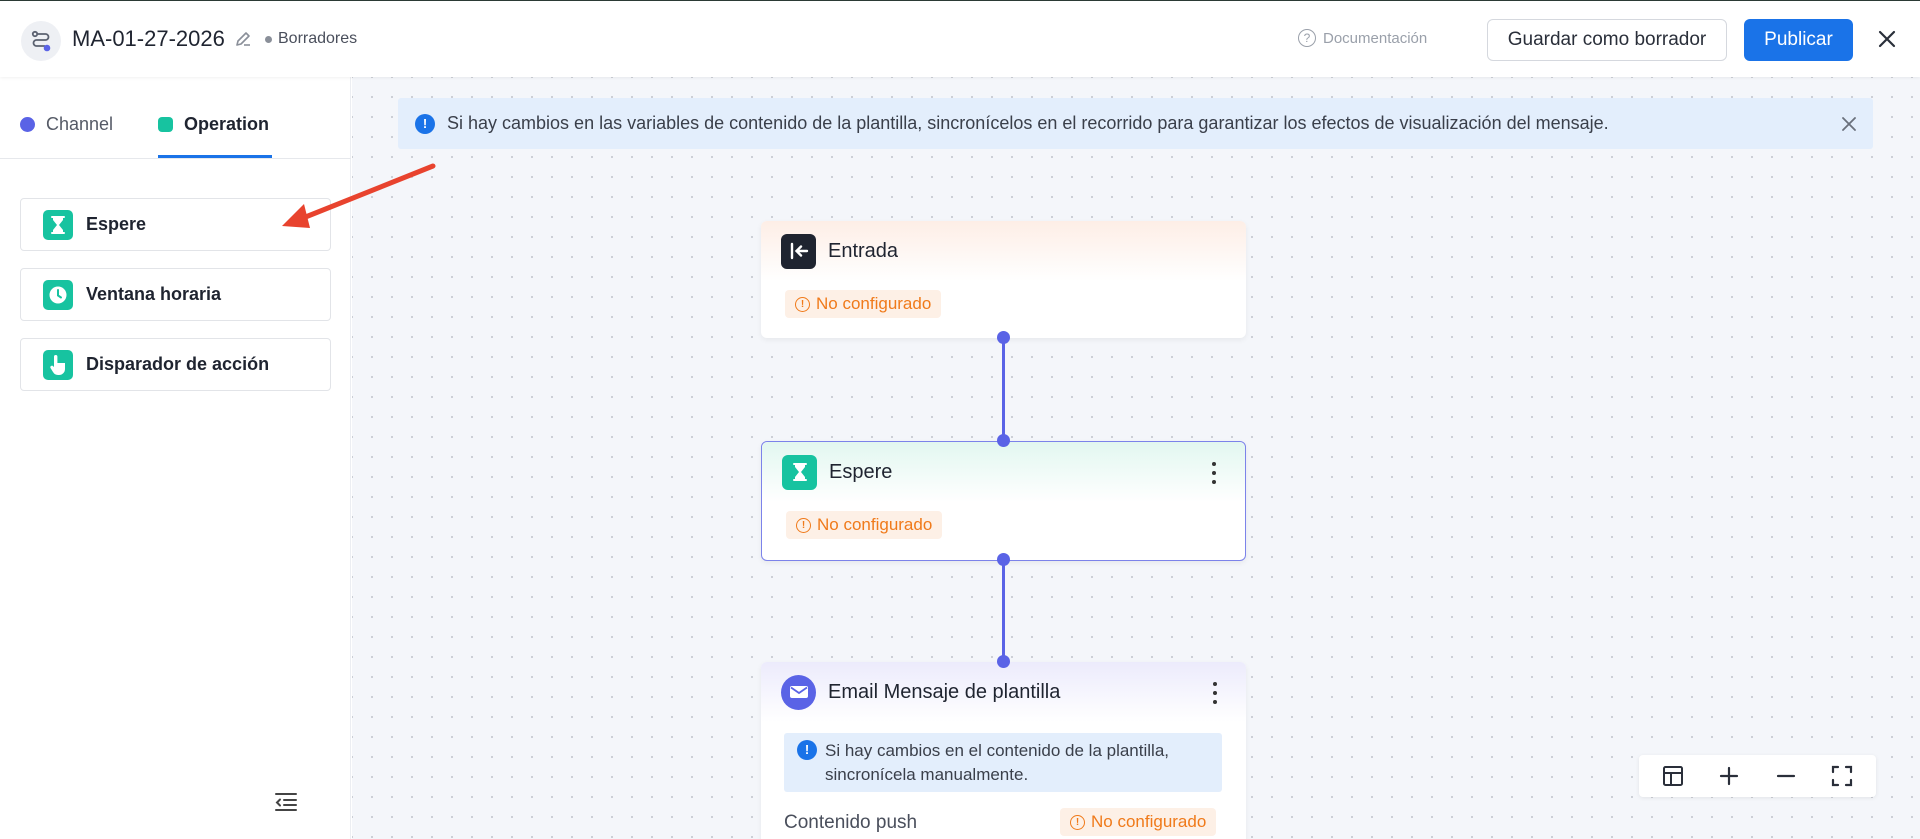  Describe the element at coordinates (798, 692) in the screenshot. I see `mail-icon` at that location.